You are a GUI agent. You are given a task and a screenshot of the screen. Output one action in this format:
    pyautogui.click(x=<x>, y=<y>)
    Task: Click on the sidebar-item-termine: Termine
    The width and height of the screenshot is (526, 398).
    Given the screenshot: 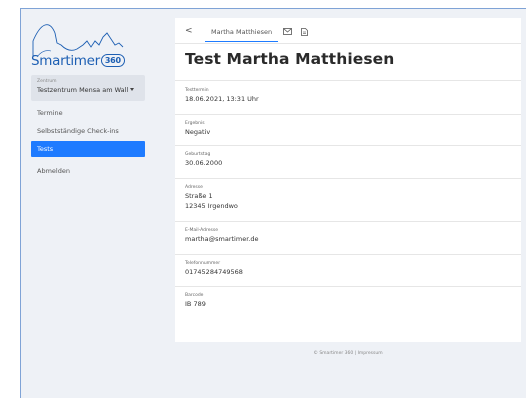 What is the action you would take?
    pyautogui.click(x=88, y=113)
    